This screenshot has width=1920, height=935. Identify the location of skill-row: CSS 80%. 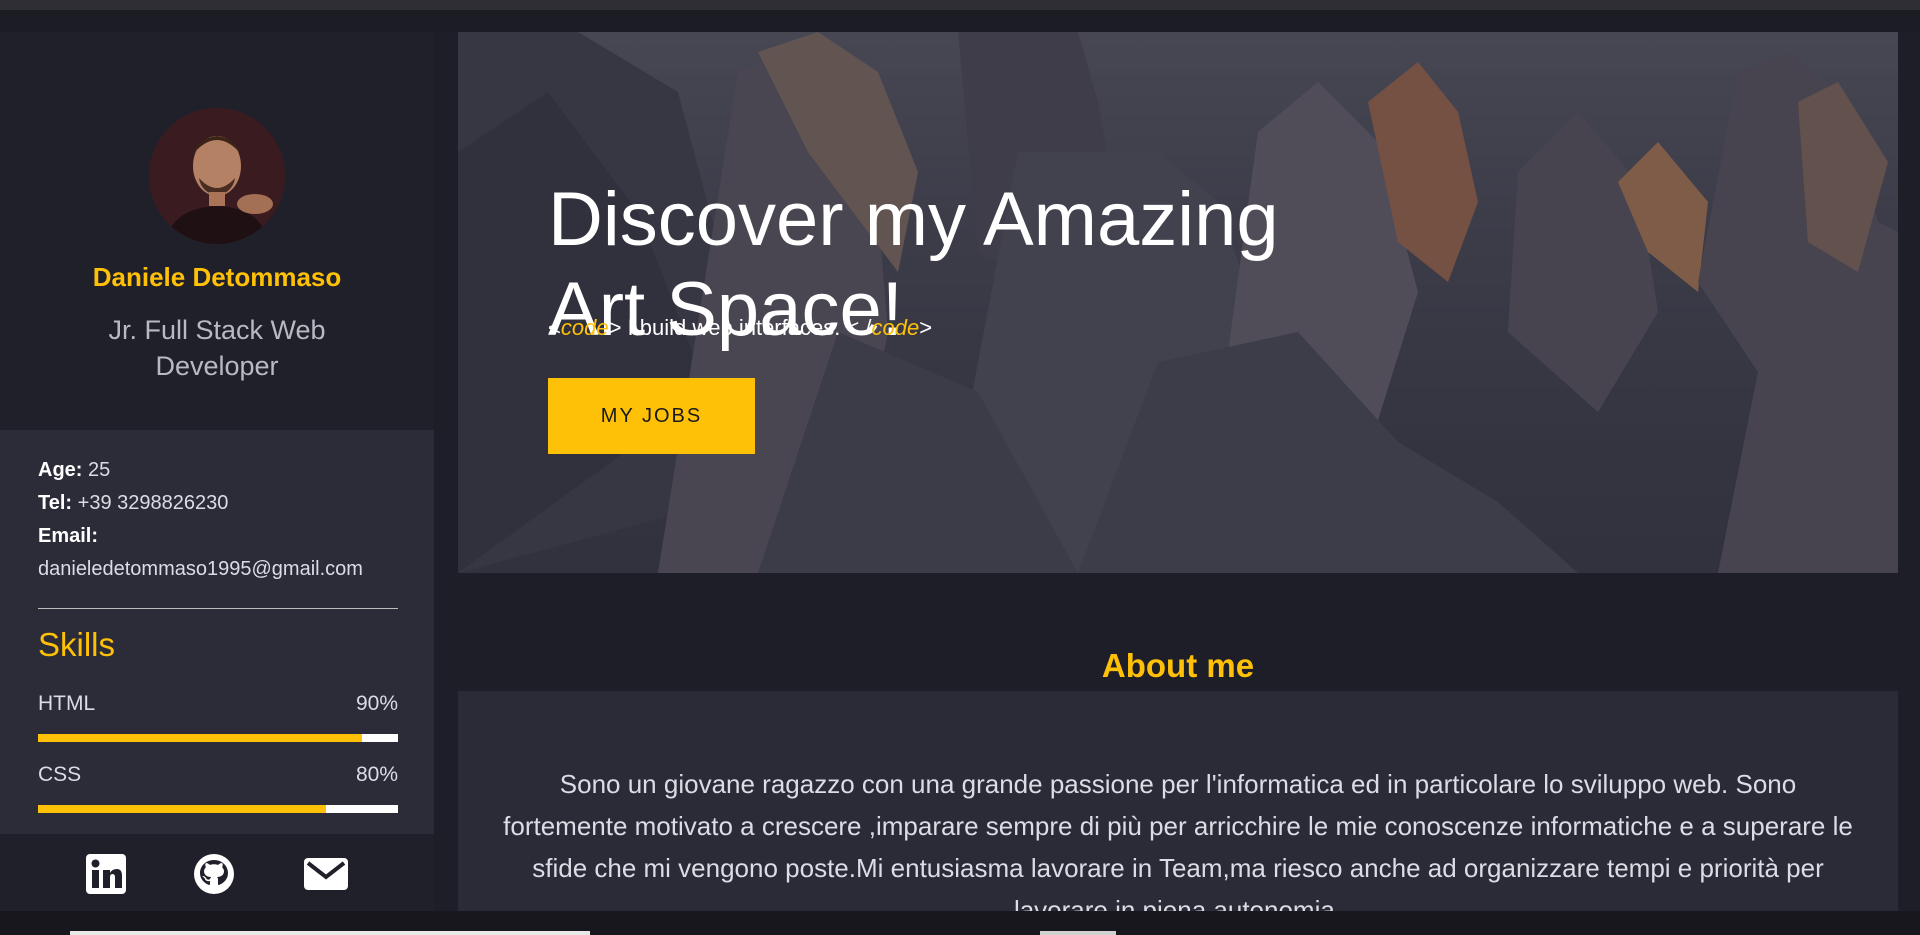
(218, 775).